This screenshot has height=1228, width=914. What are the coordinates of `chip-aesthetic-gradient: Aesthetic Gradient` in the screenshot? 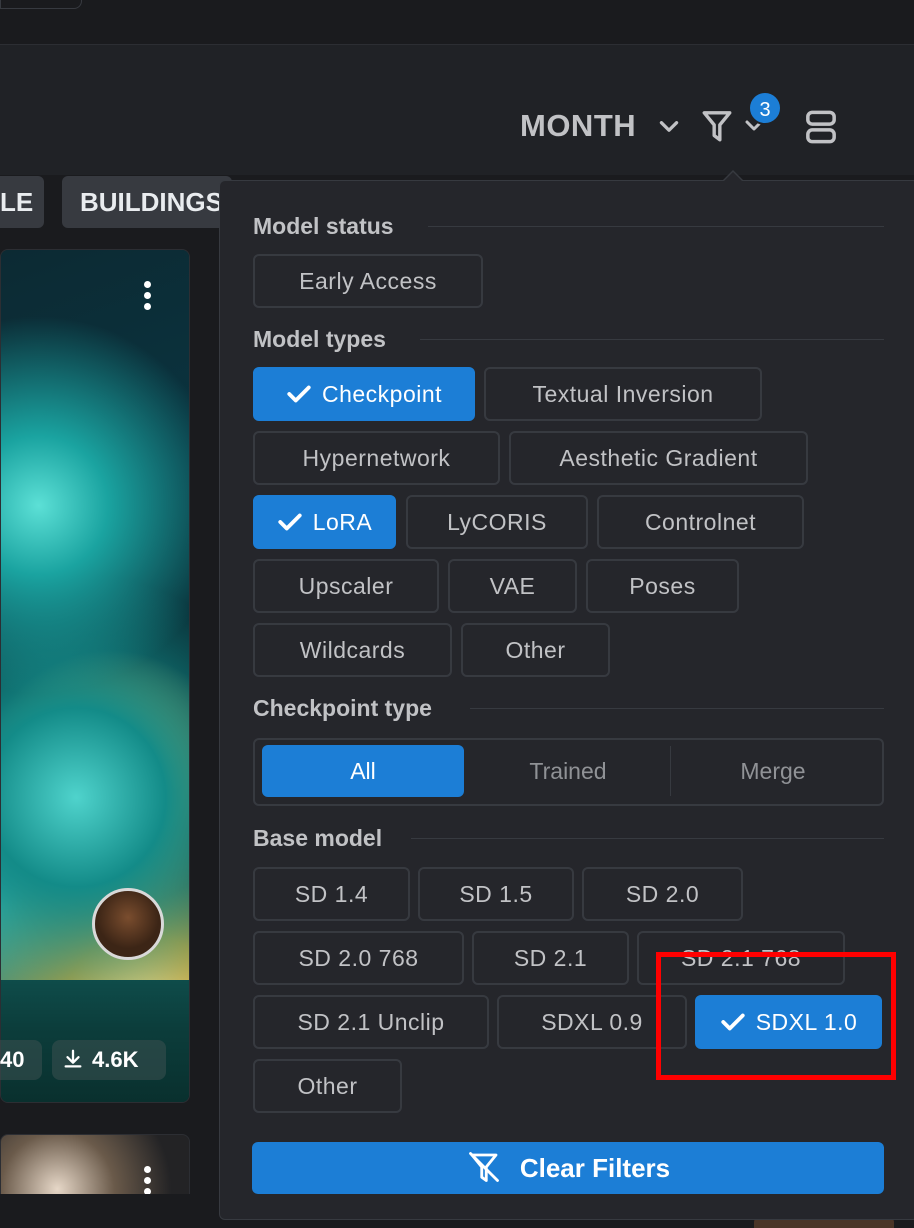 It's located at (658, 458).